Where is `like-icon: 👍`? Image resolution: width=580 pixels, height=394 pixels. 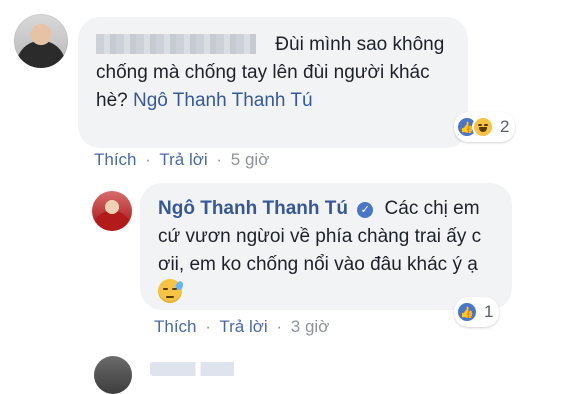
like-icon: 👍 is located at coordinates (467, 312).